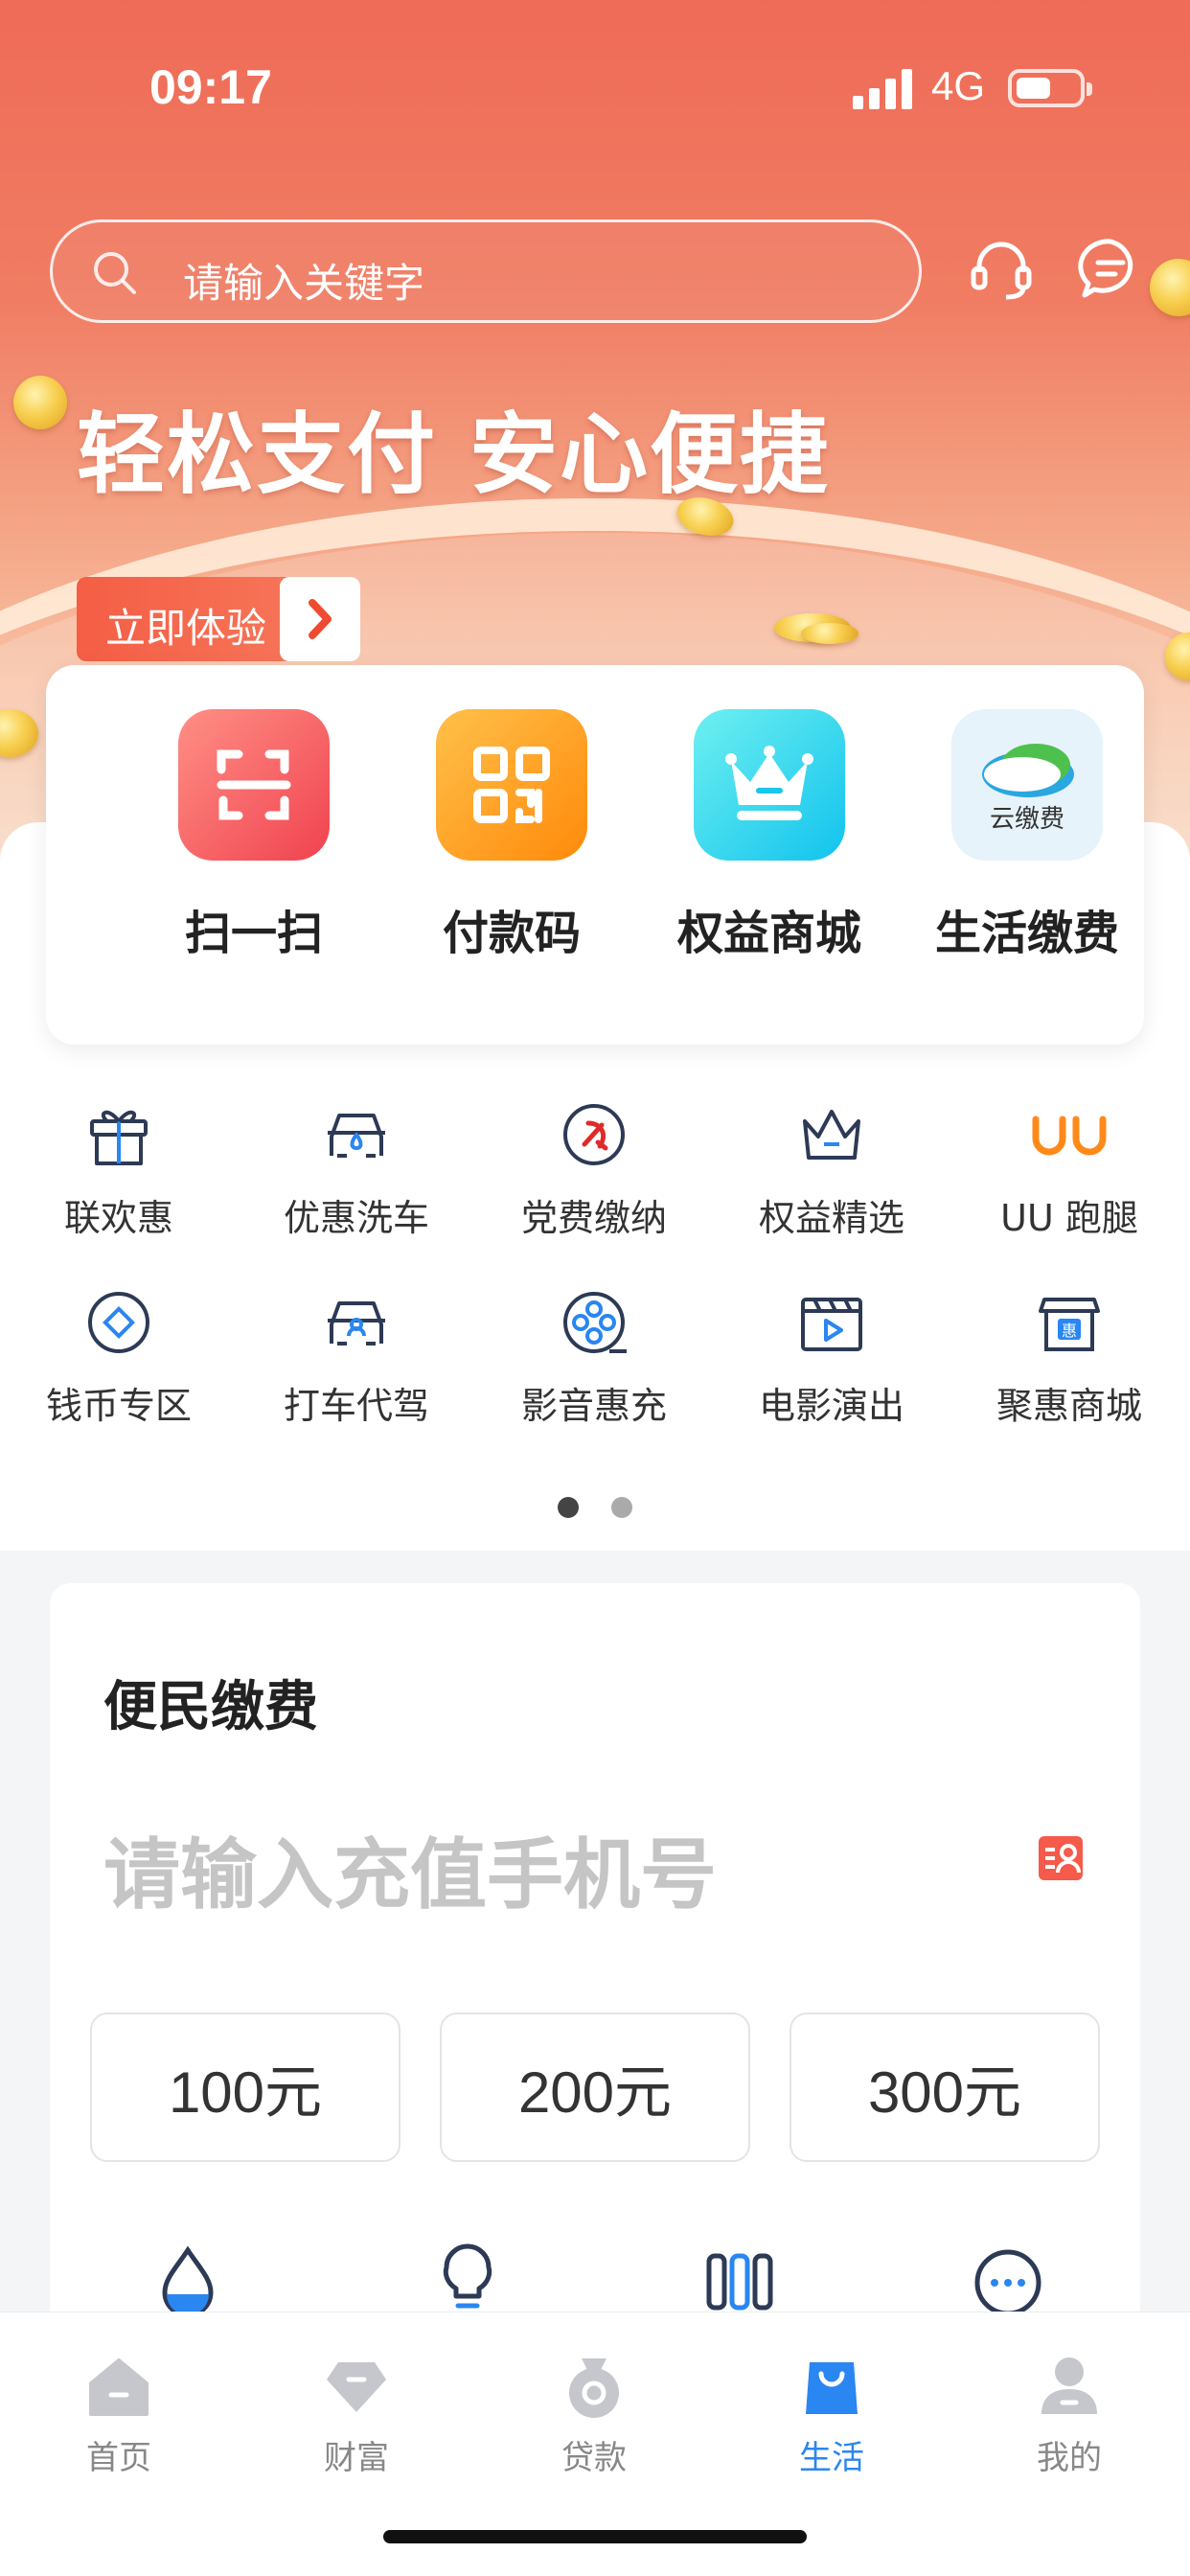 The image size is (1190, 2576). I want to click on phone-number-input: 请输入充值手机号, so click(410, 1868).